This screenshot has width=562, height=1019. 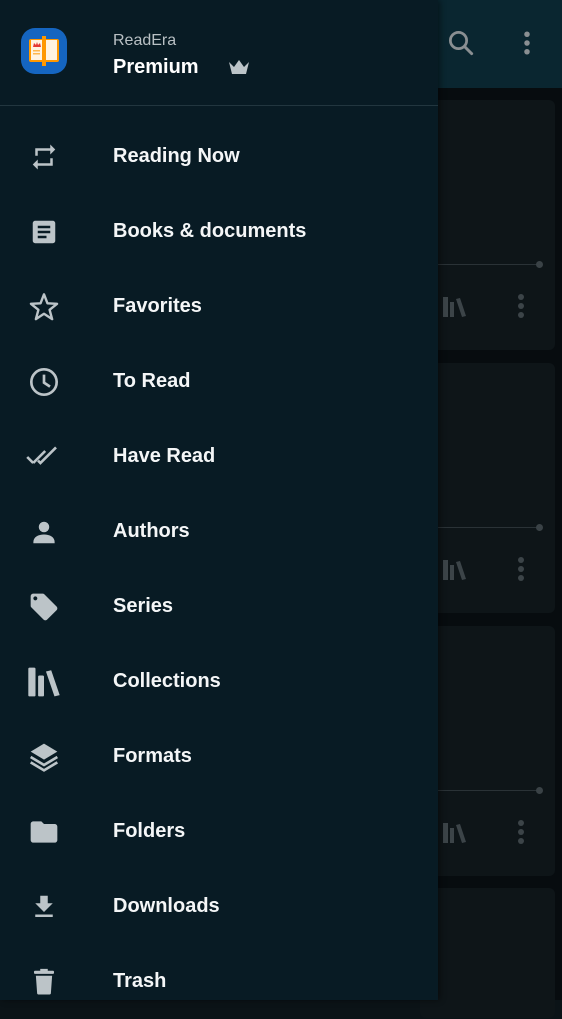 What do you see at coordinates (44, 382) in the screenshot?
I see `clock-icon` at bounding box center [44, 382].